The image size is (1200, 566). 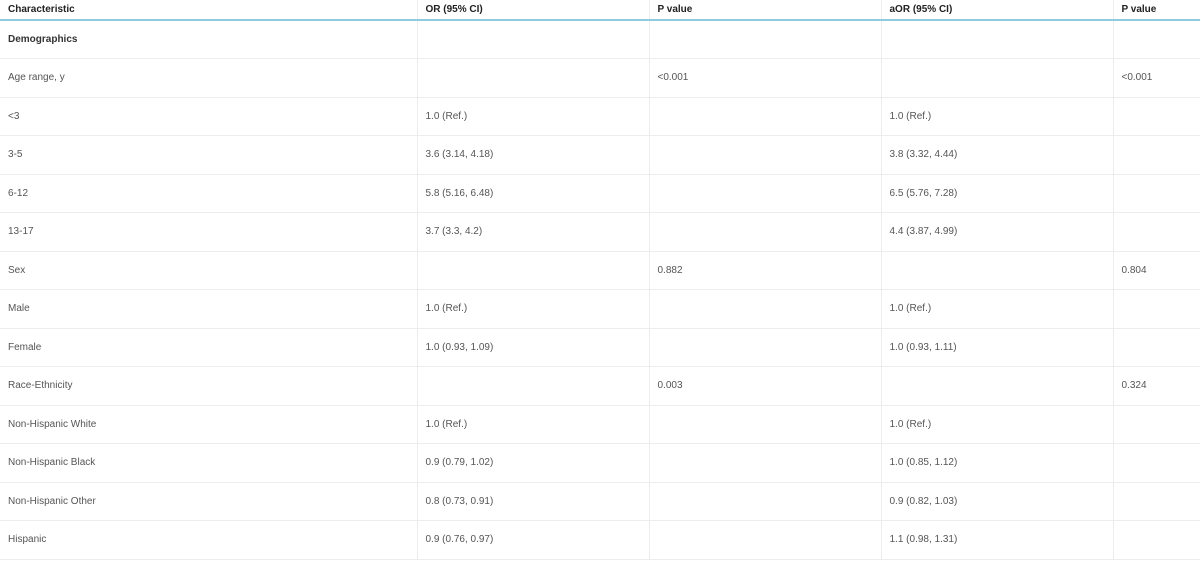 I want to click on cell-adjusted-p-value: 0.804, so click(x=1156, y=270).